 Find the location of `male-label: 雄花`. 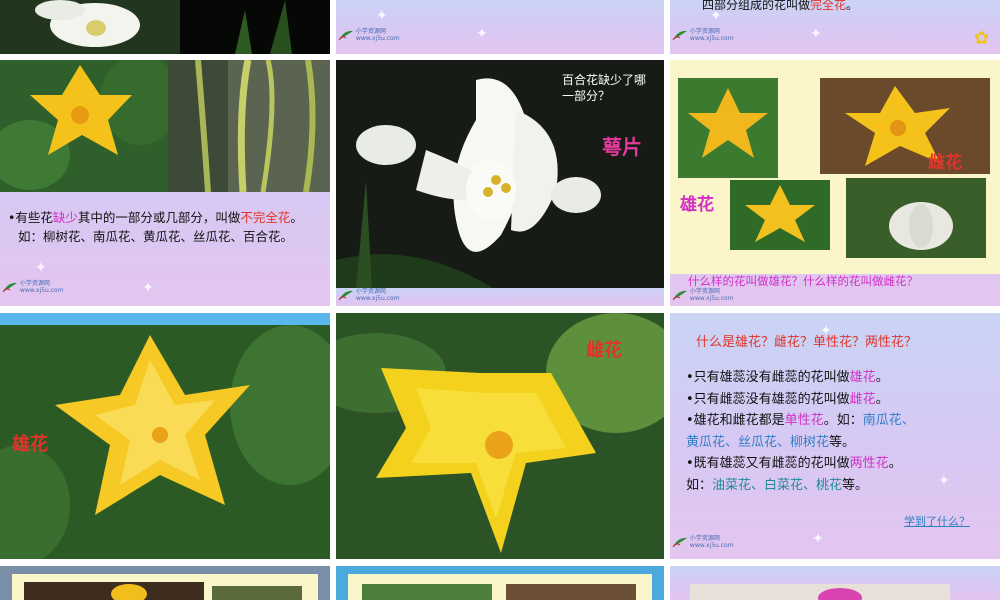

male-label: 雄花 is located at coordinates (697, 205).